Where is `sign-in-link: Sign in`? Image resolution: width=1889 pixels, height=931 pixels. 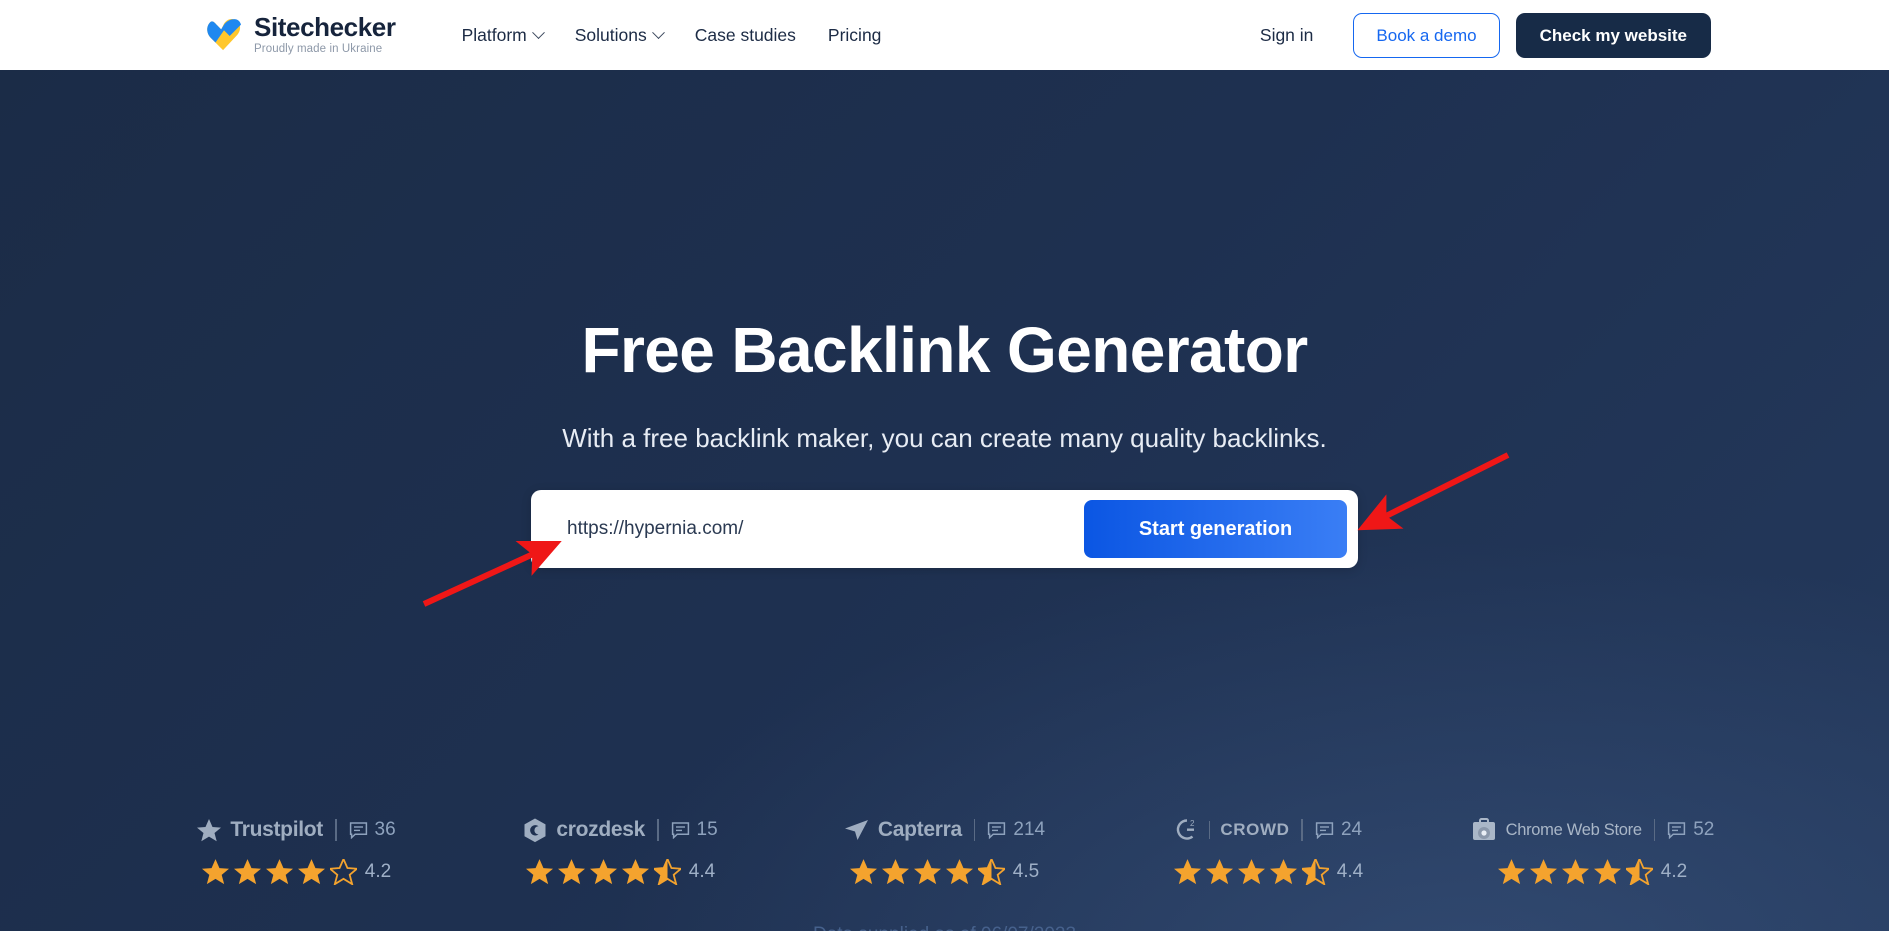 sign-in-link: Sign in is located at coordinates (1287, 35).